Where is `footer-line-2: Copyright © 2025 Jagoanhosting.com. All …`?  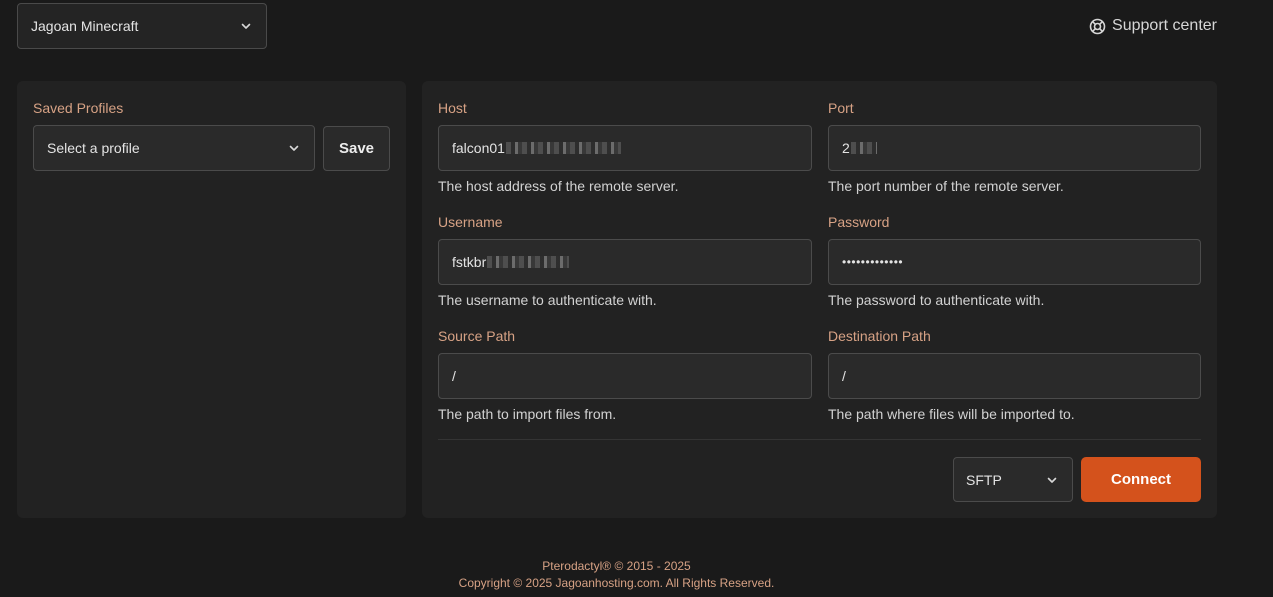 footer-line-2: Copyright © 2025 Jagoanhosting.com. All … is located at coordinates (616, 583).